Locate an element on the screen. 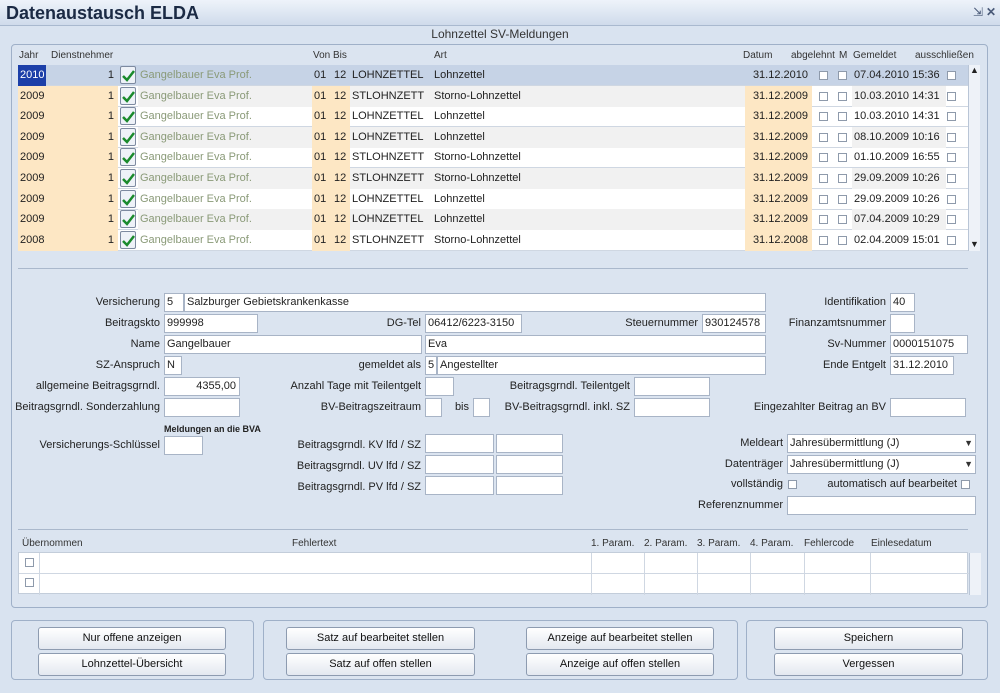 The height and width of the screenshot is (693, 1000). anzeige-bearbeitet-button: Anzeige auf bearbeitet stellen is located at coordinates (620, 638).